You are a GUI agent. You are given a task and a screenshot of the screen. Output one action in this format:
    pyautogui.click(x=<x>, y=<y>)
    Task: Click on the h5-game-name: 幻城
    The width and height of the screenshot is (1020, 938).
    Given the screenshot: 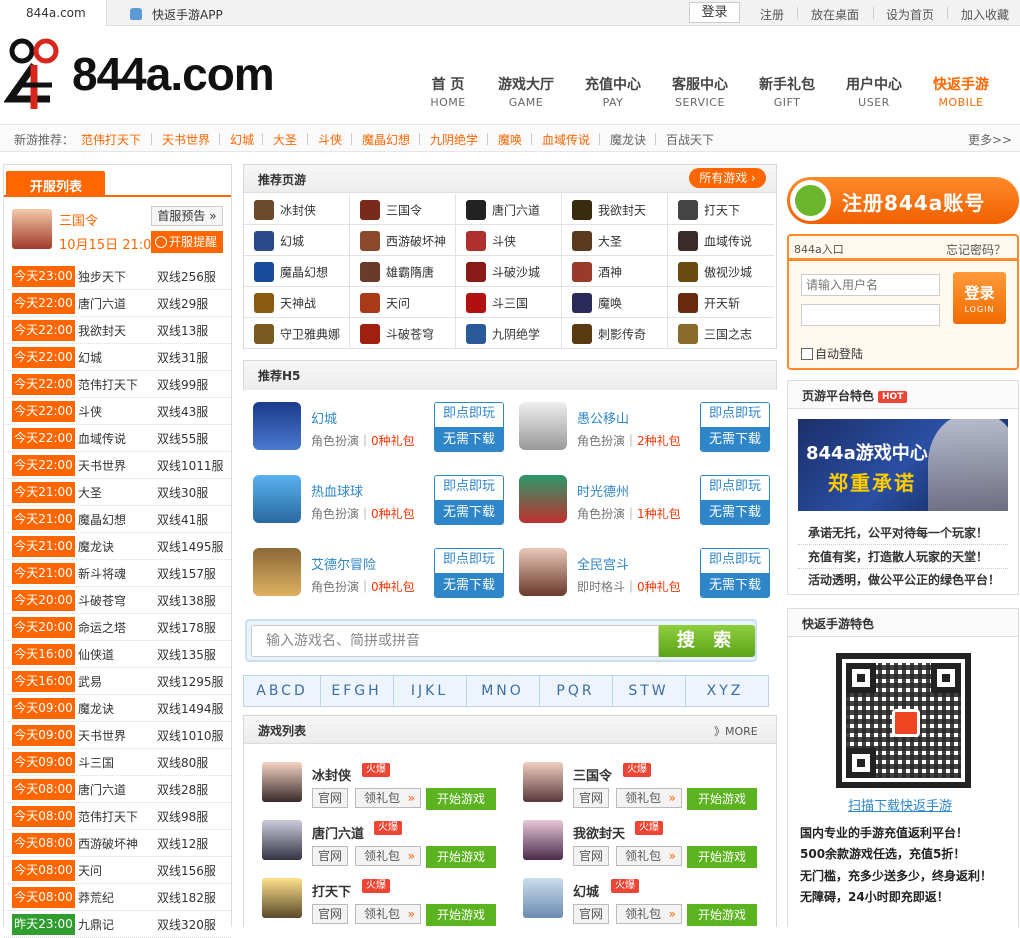 What is the action you would take?
    pyautogui.click(x=324, y=417)
    